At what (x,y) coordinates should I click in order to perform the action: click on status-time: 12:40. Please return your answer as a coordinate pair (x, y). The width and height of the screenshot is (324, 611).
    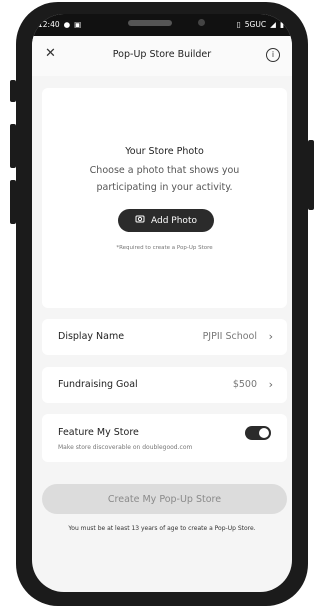
    Looking at the image, I should click on (49, 24).